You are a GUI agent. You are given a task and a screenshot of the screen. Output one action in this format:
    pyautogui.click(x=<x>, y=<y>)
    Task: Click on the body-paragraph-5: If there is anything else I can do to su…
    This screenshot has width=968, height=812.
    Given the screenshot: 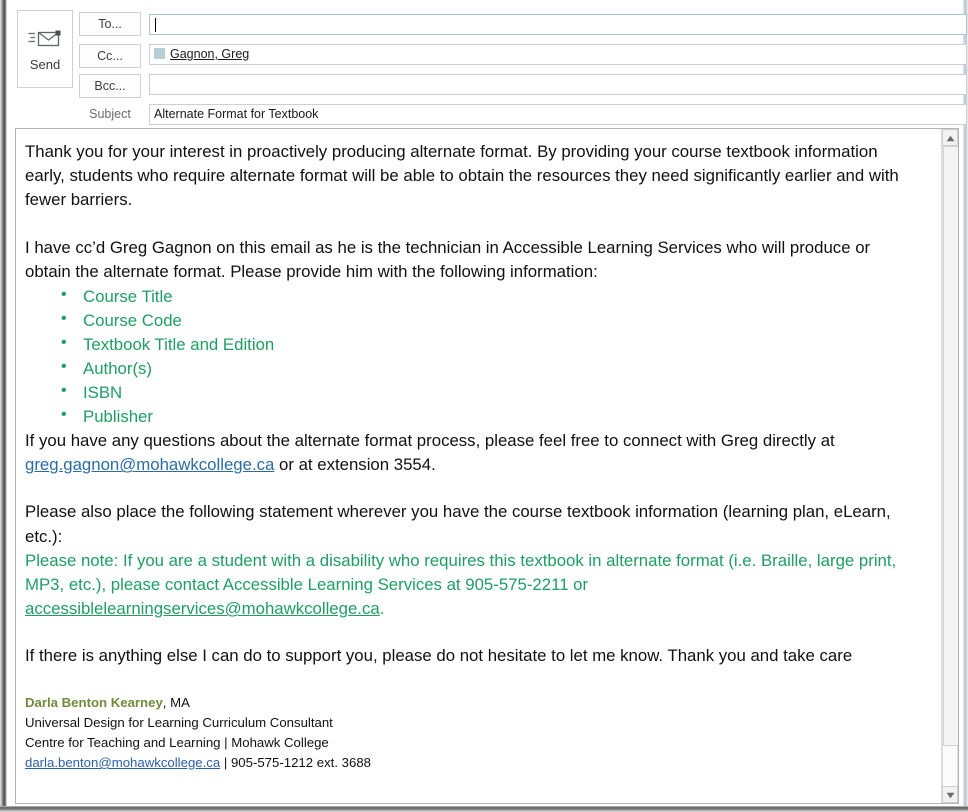 What is the action you would take?
    pyautogui.click(x=439, y=656)
    